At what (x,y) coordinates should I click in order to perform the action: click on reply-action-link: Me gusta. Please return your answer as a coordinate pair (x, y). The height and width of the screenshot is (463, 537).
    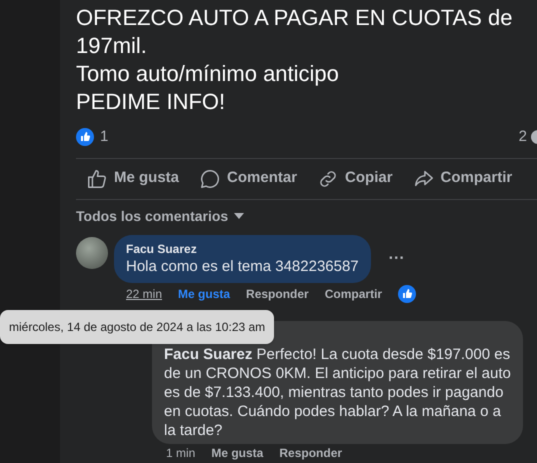
    Looking at the image, I should click on (237, 453).